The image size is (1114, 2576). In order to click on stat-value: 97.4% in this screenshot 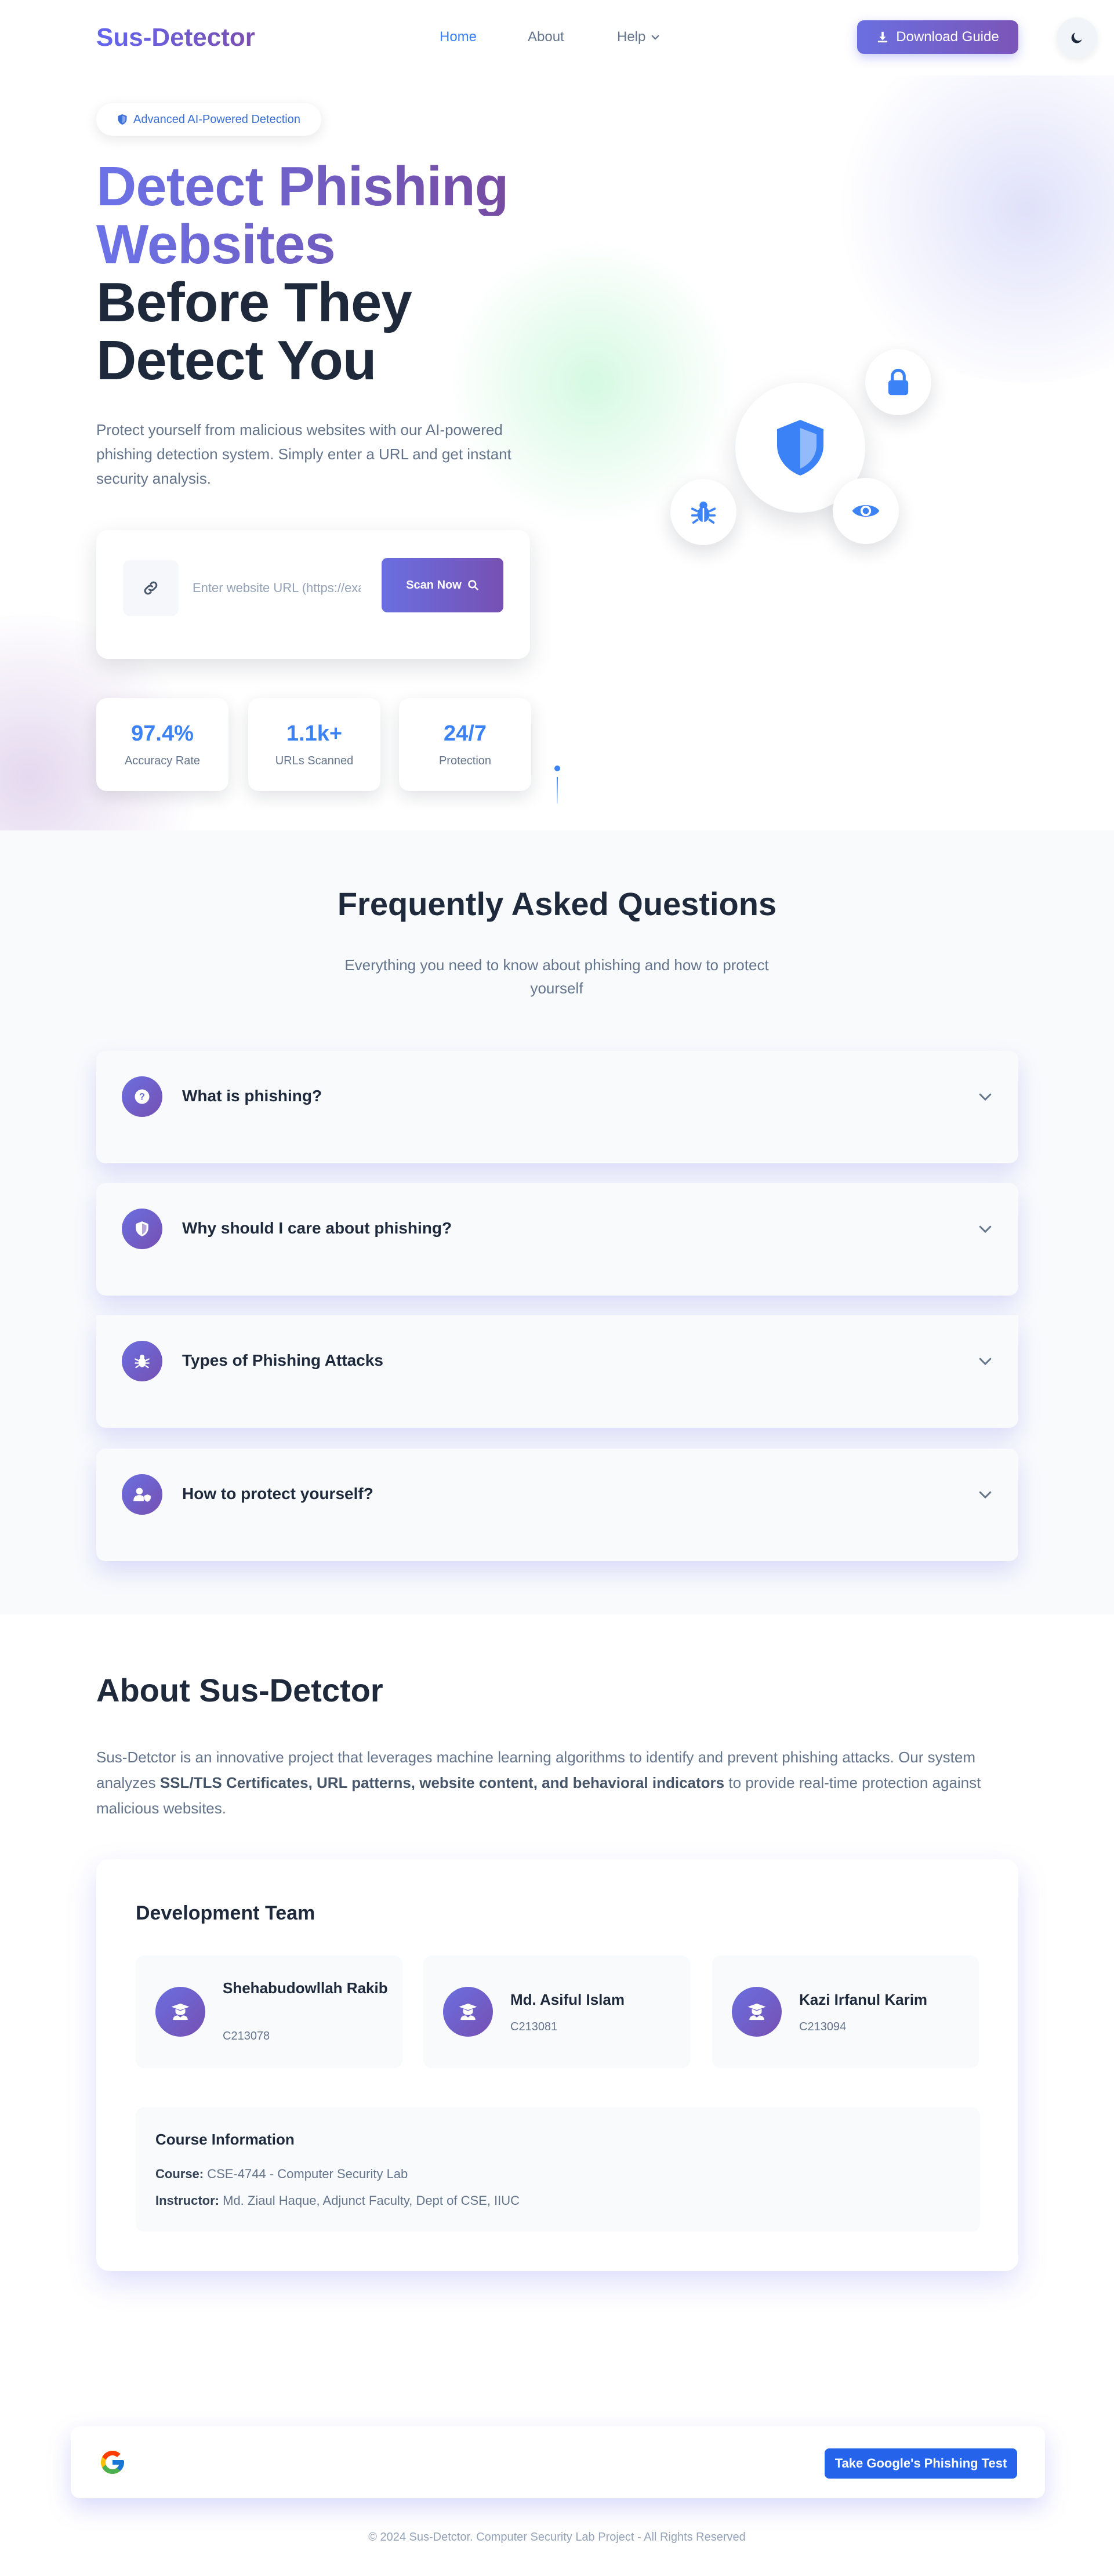, I will do `click(163, 733)`.